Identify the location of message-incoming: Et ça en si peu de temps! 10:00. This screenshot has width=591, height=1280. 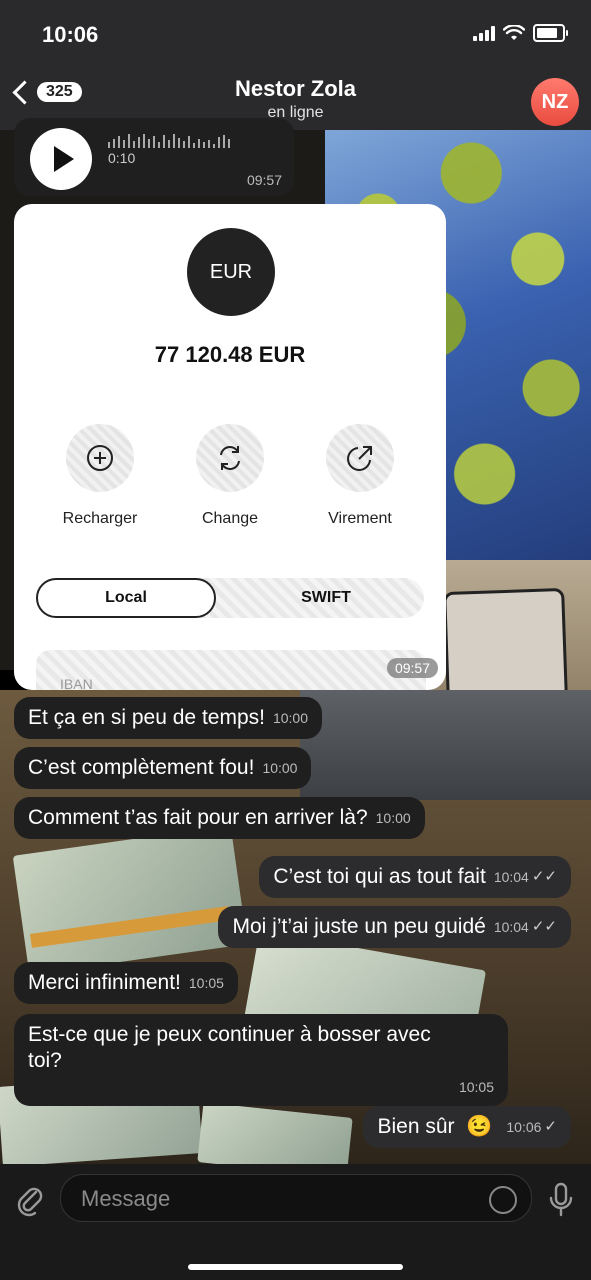
(168, 718).